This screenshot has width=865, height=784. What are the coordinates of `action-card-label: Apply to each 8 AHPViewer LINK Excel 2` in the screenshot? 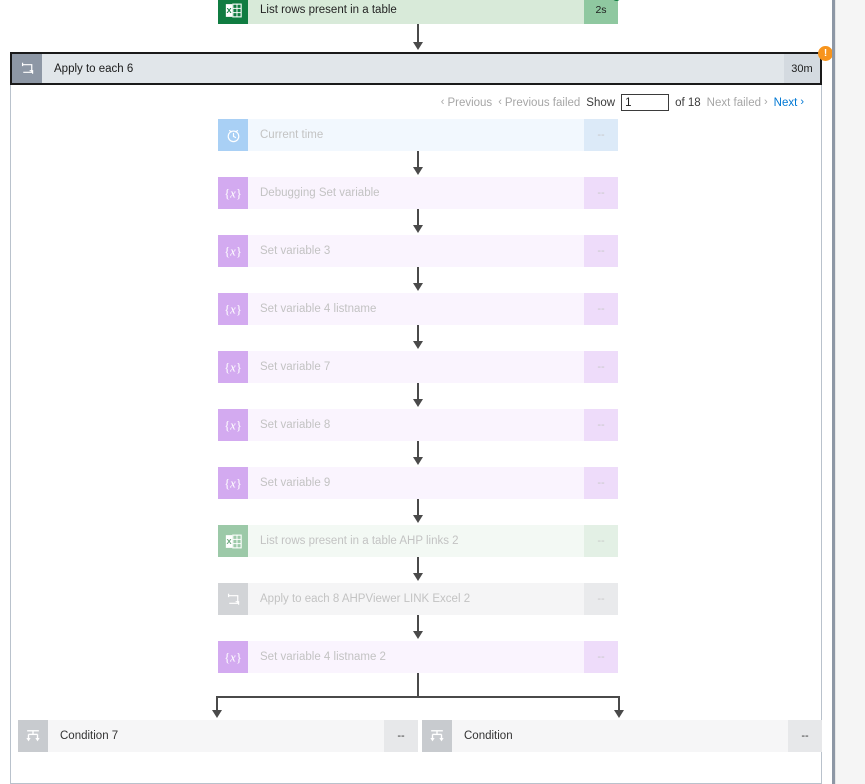 It's located at (416, 599).